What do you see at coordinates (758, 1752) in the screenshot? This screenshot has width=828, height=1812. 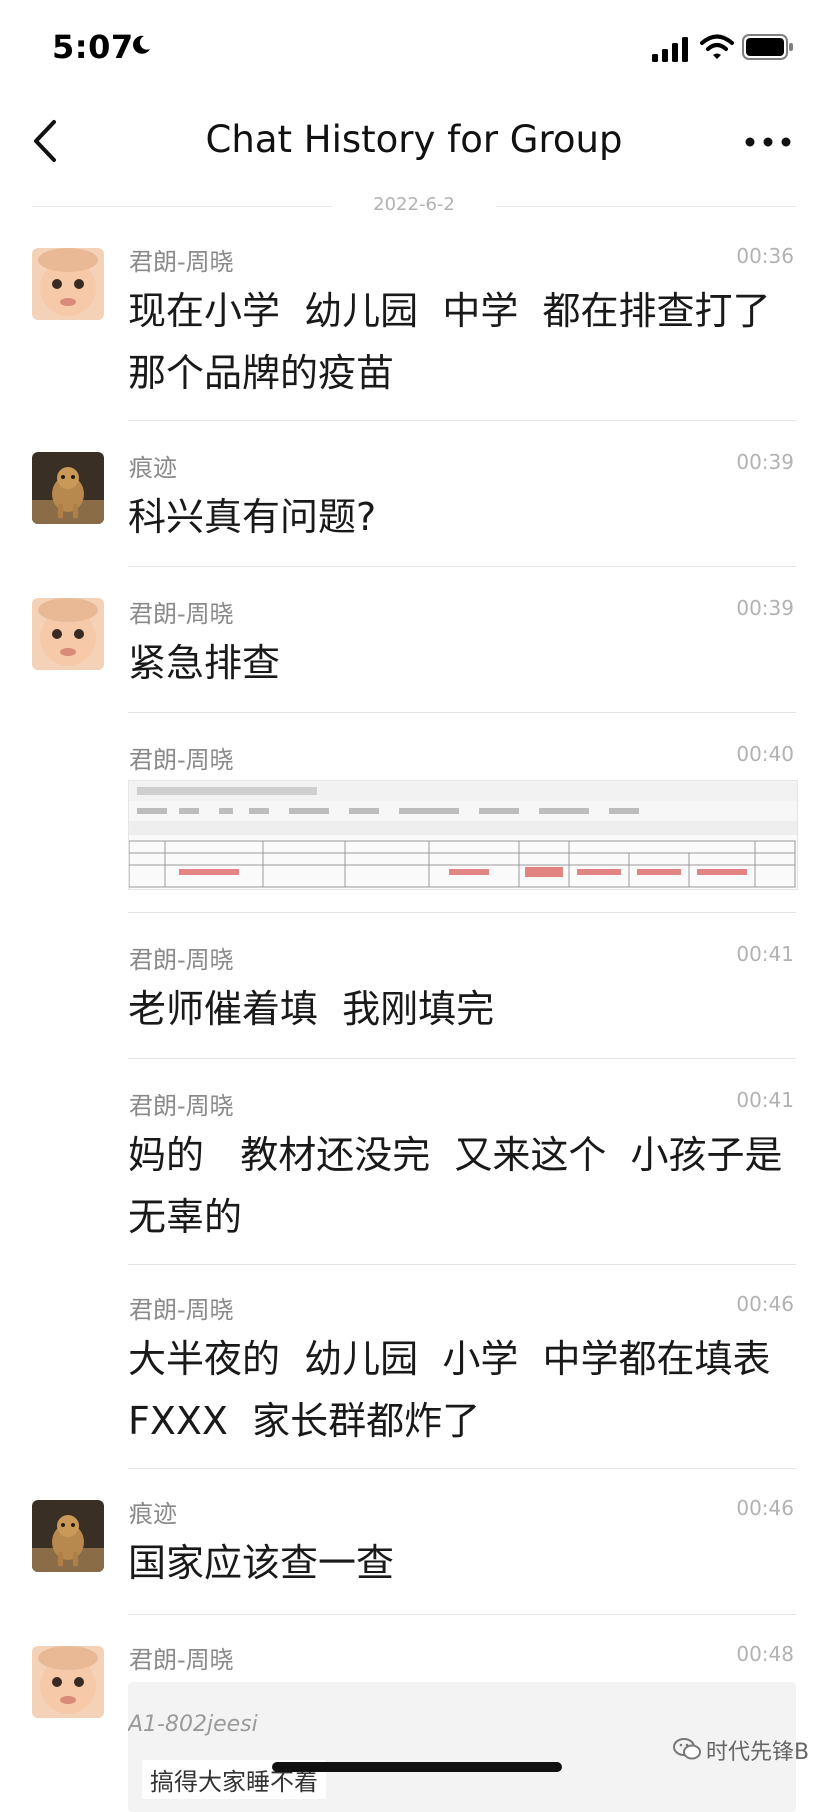 I see `watermark-text: 时代先锋B` at bounding box center [758, 1752].